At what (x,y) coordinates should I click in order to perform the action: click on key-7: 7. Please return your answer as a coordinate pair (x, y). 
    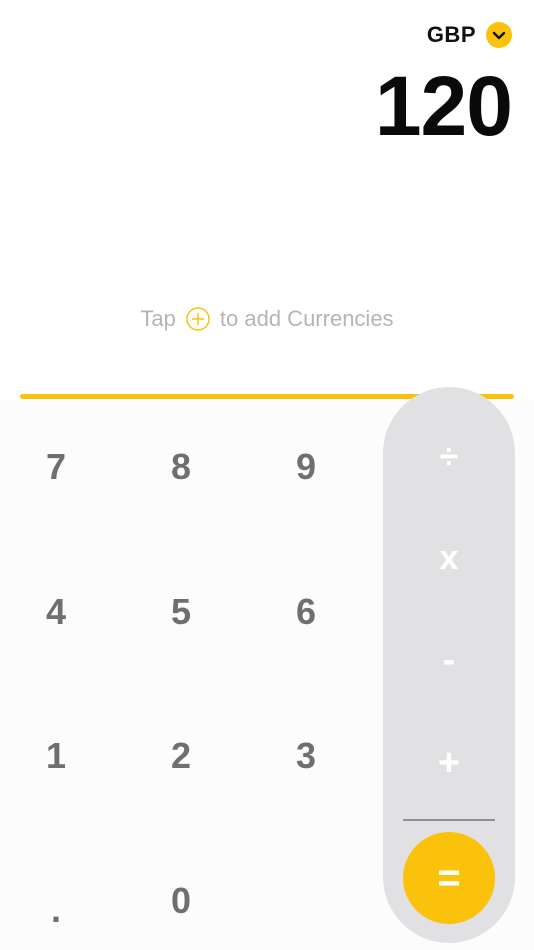
    Looking at the image, I should click on (56, 467).